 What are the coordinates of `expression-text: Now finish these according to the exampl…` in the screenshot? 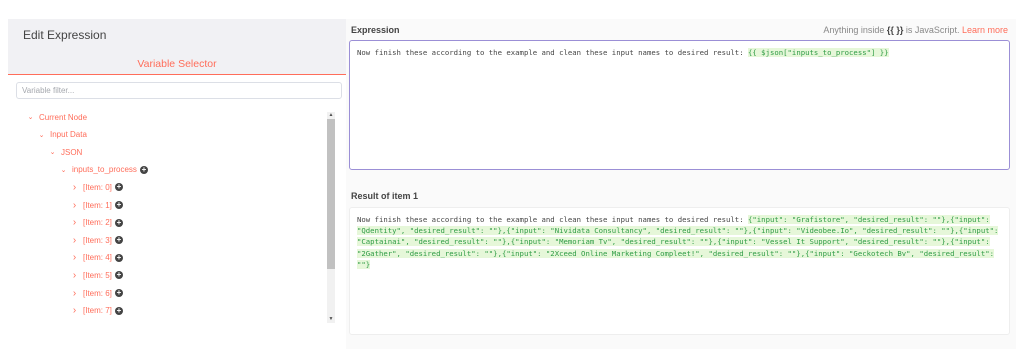 It's located at (552, 52).